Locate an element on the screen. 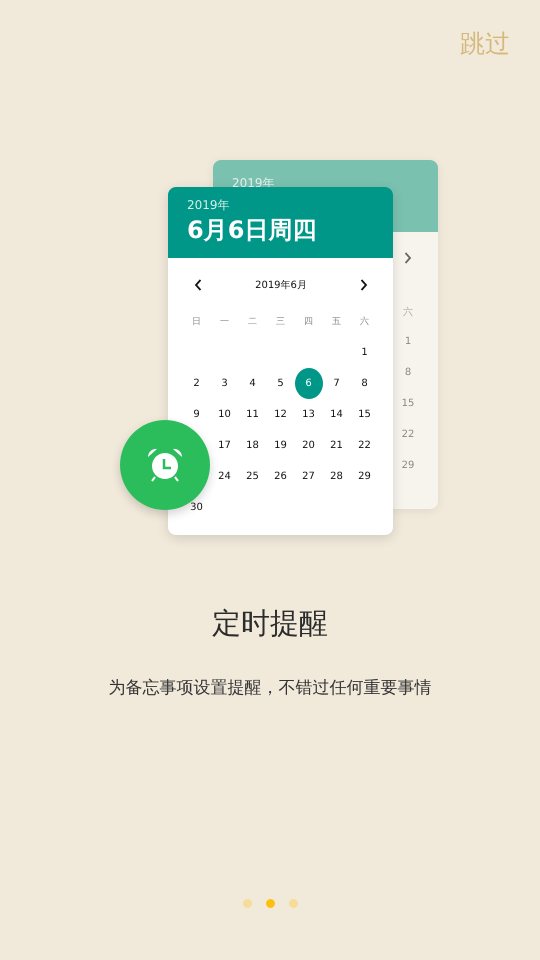  description-text: 为备忘事项设置提醒，不错过任何重要事情 is located at coordinates (270, 688).